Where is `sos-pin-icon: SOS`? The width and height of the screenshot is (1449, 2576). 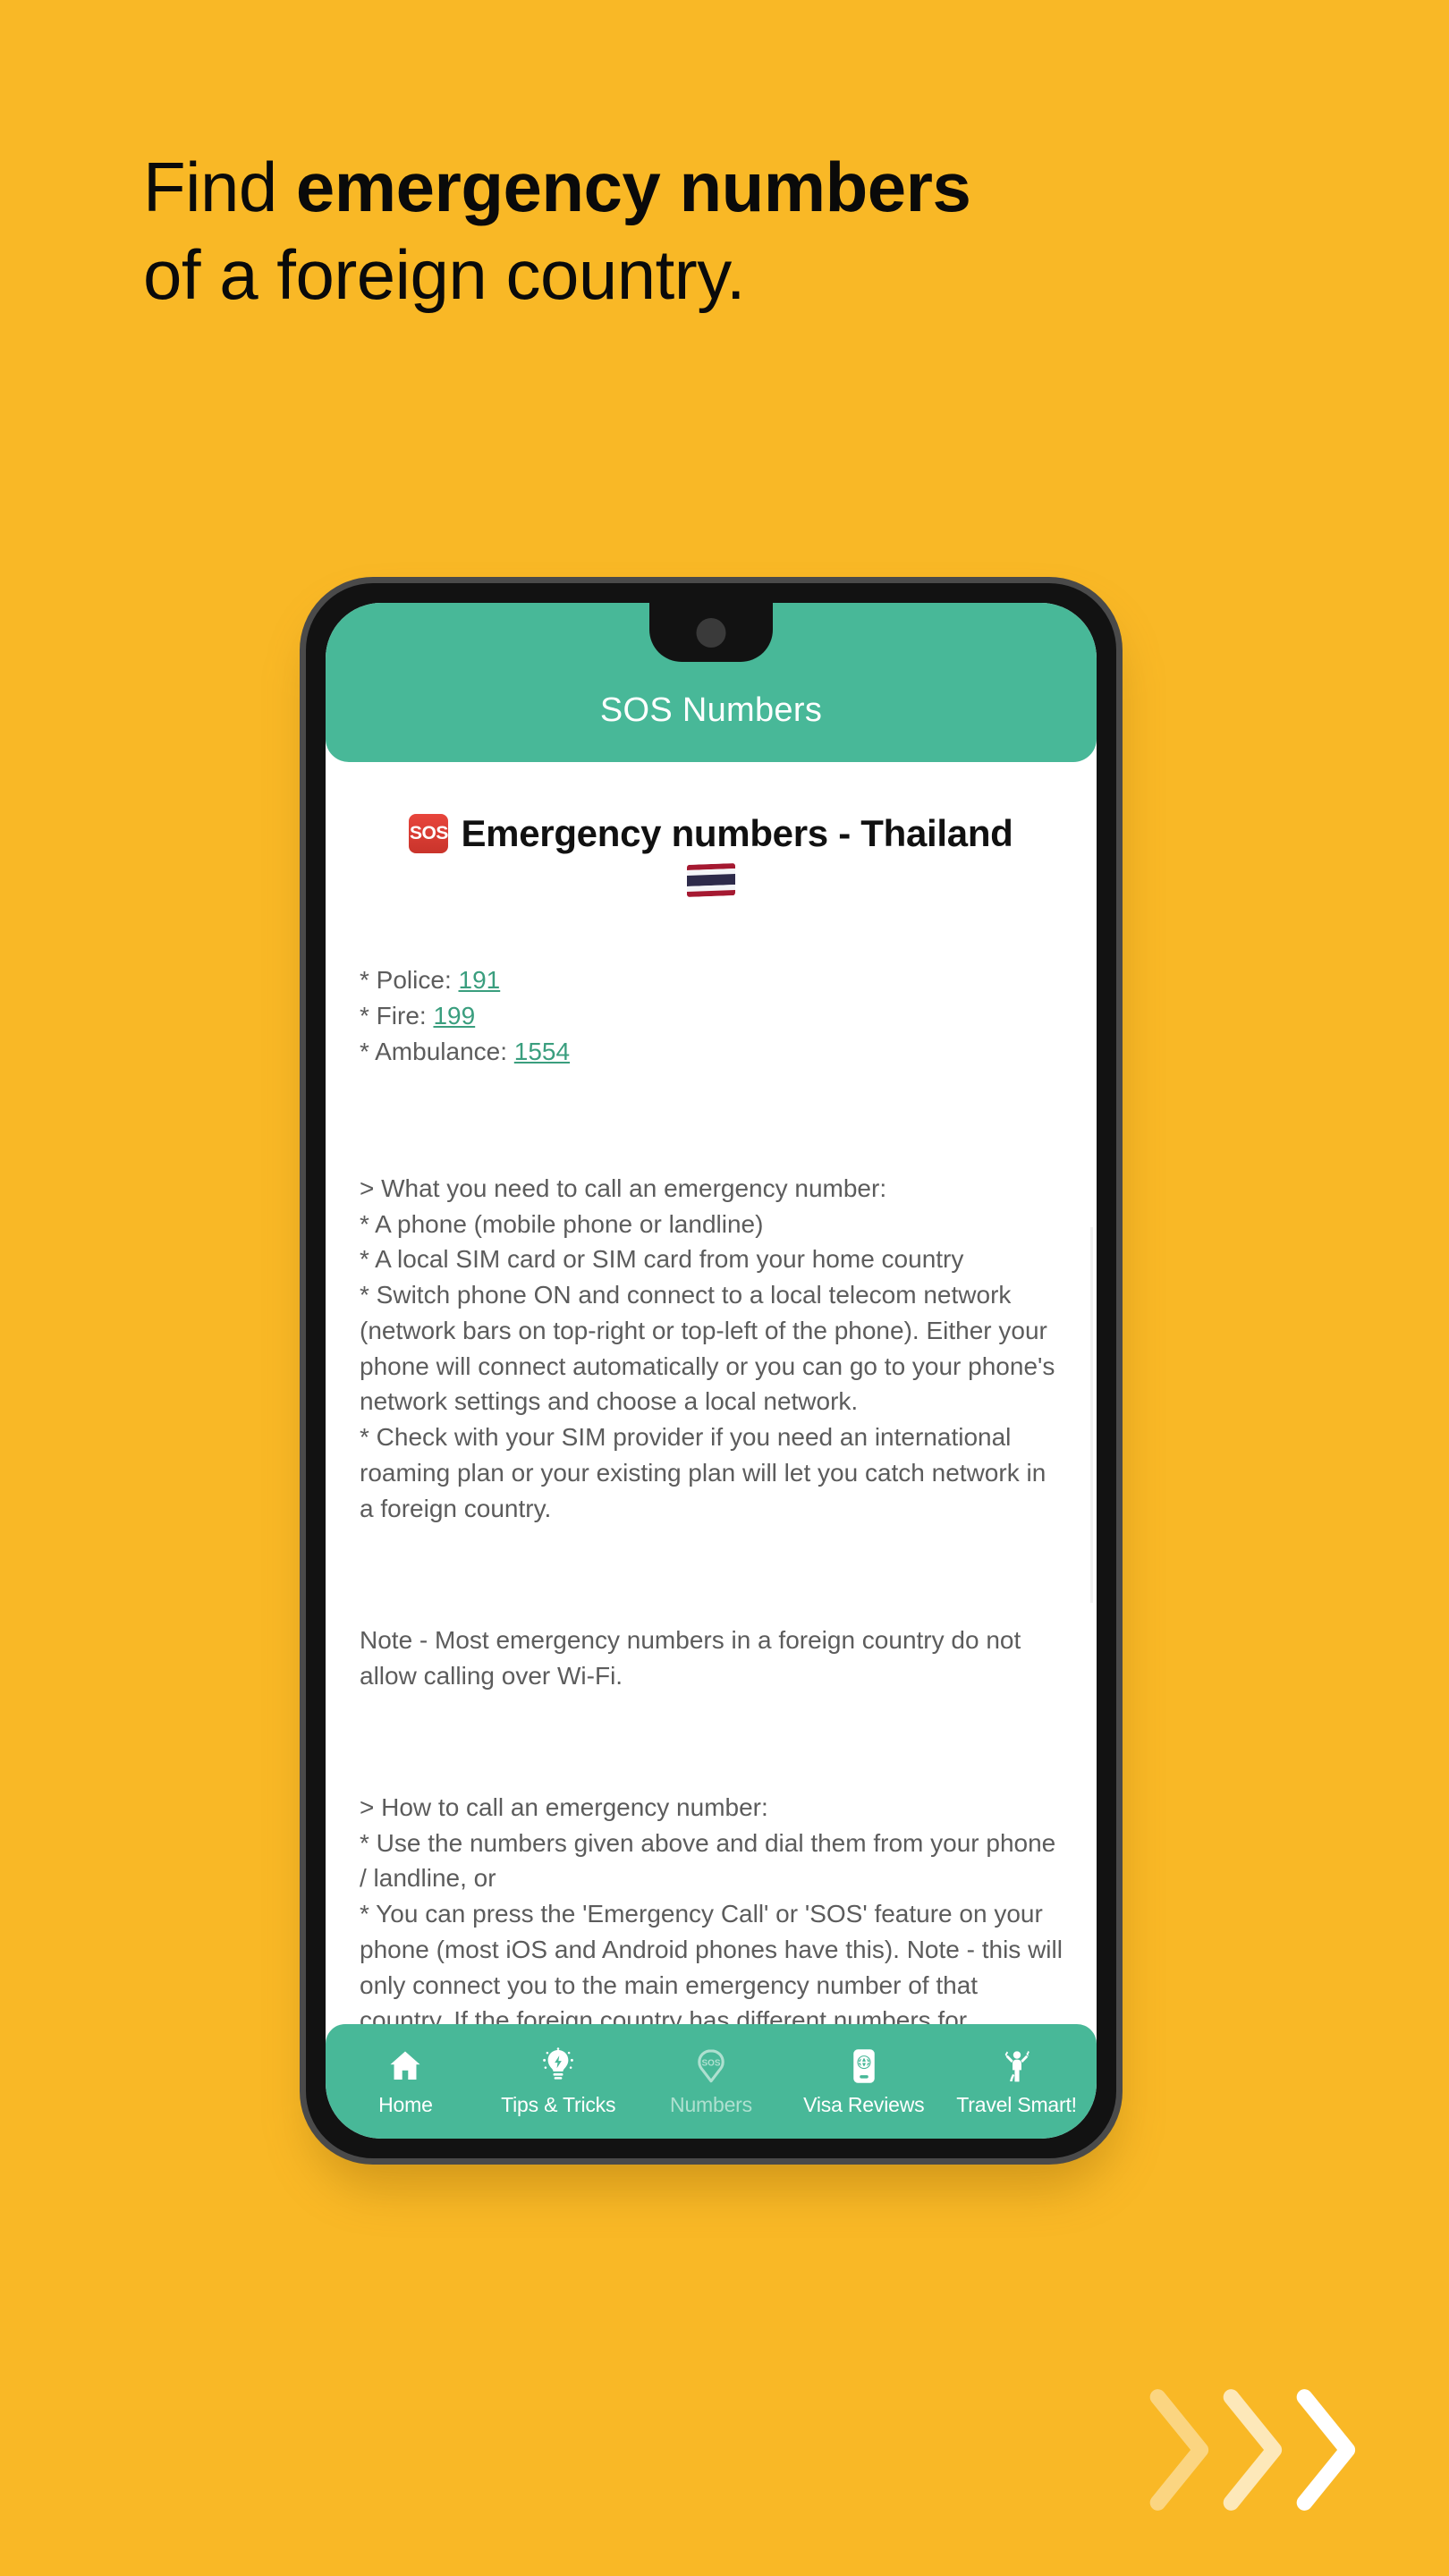 sos-pin-icon: SOS is located at coordinates (711, 2065).